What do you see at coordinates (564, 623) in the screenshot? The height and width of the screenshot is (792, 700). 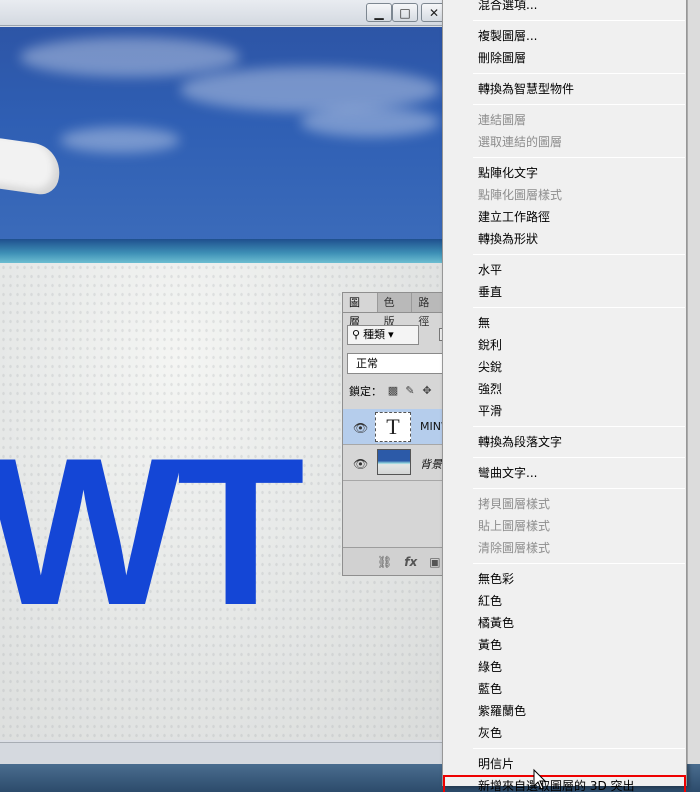 I see `menu-item: 橘黃色` at bounding box center [564, 623].